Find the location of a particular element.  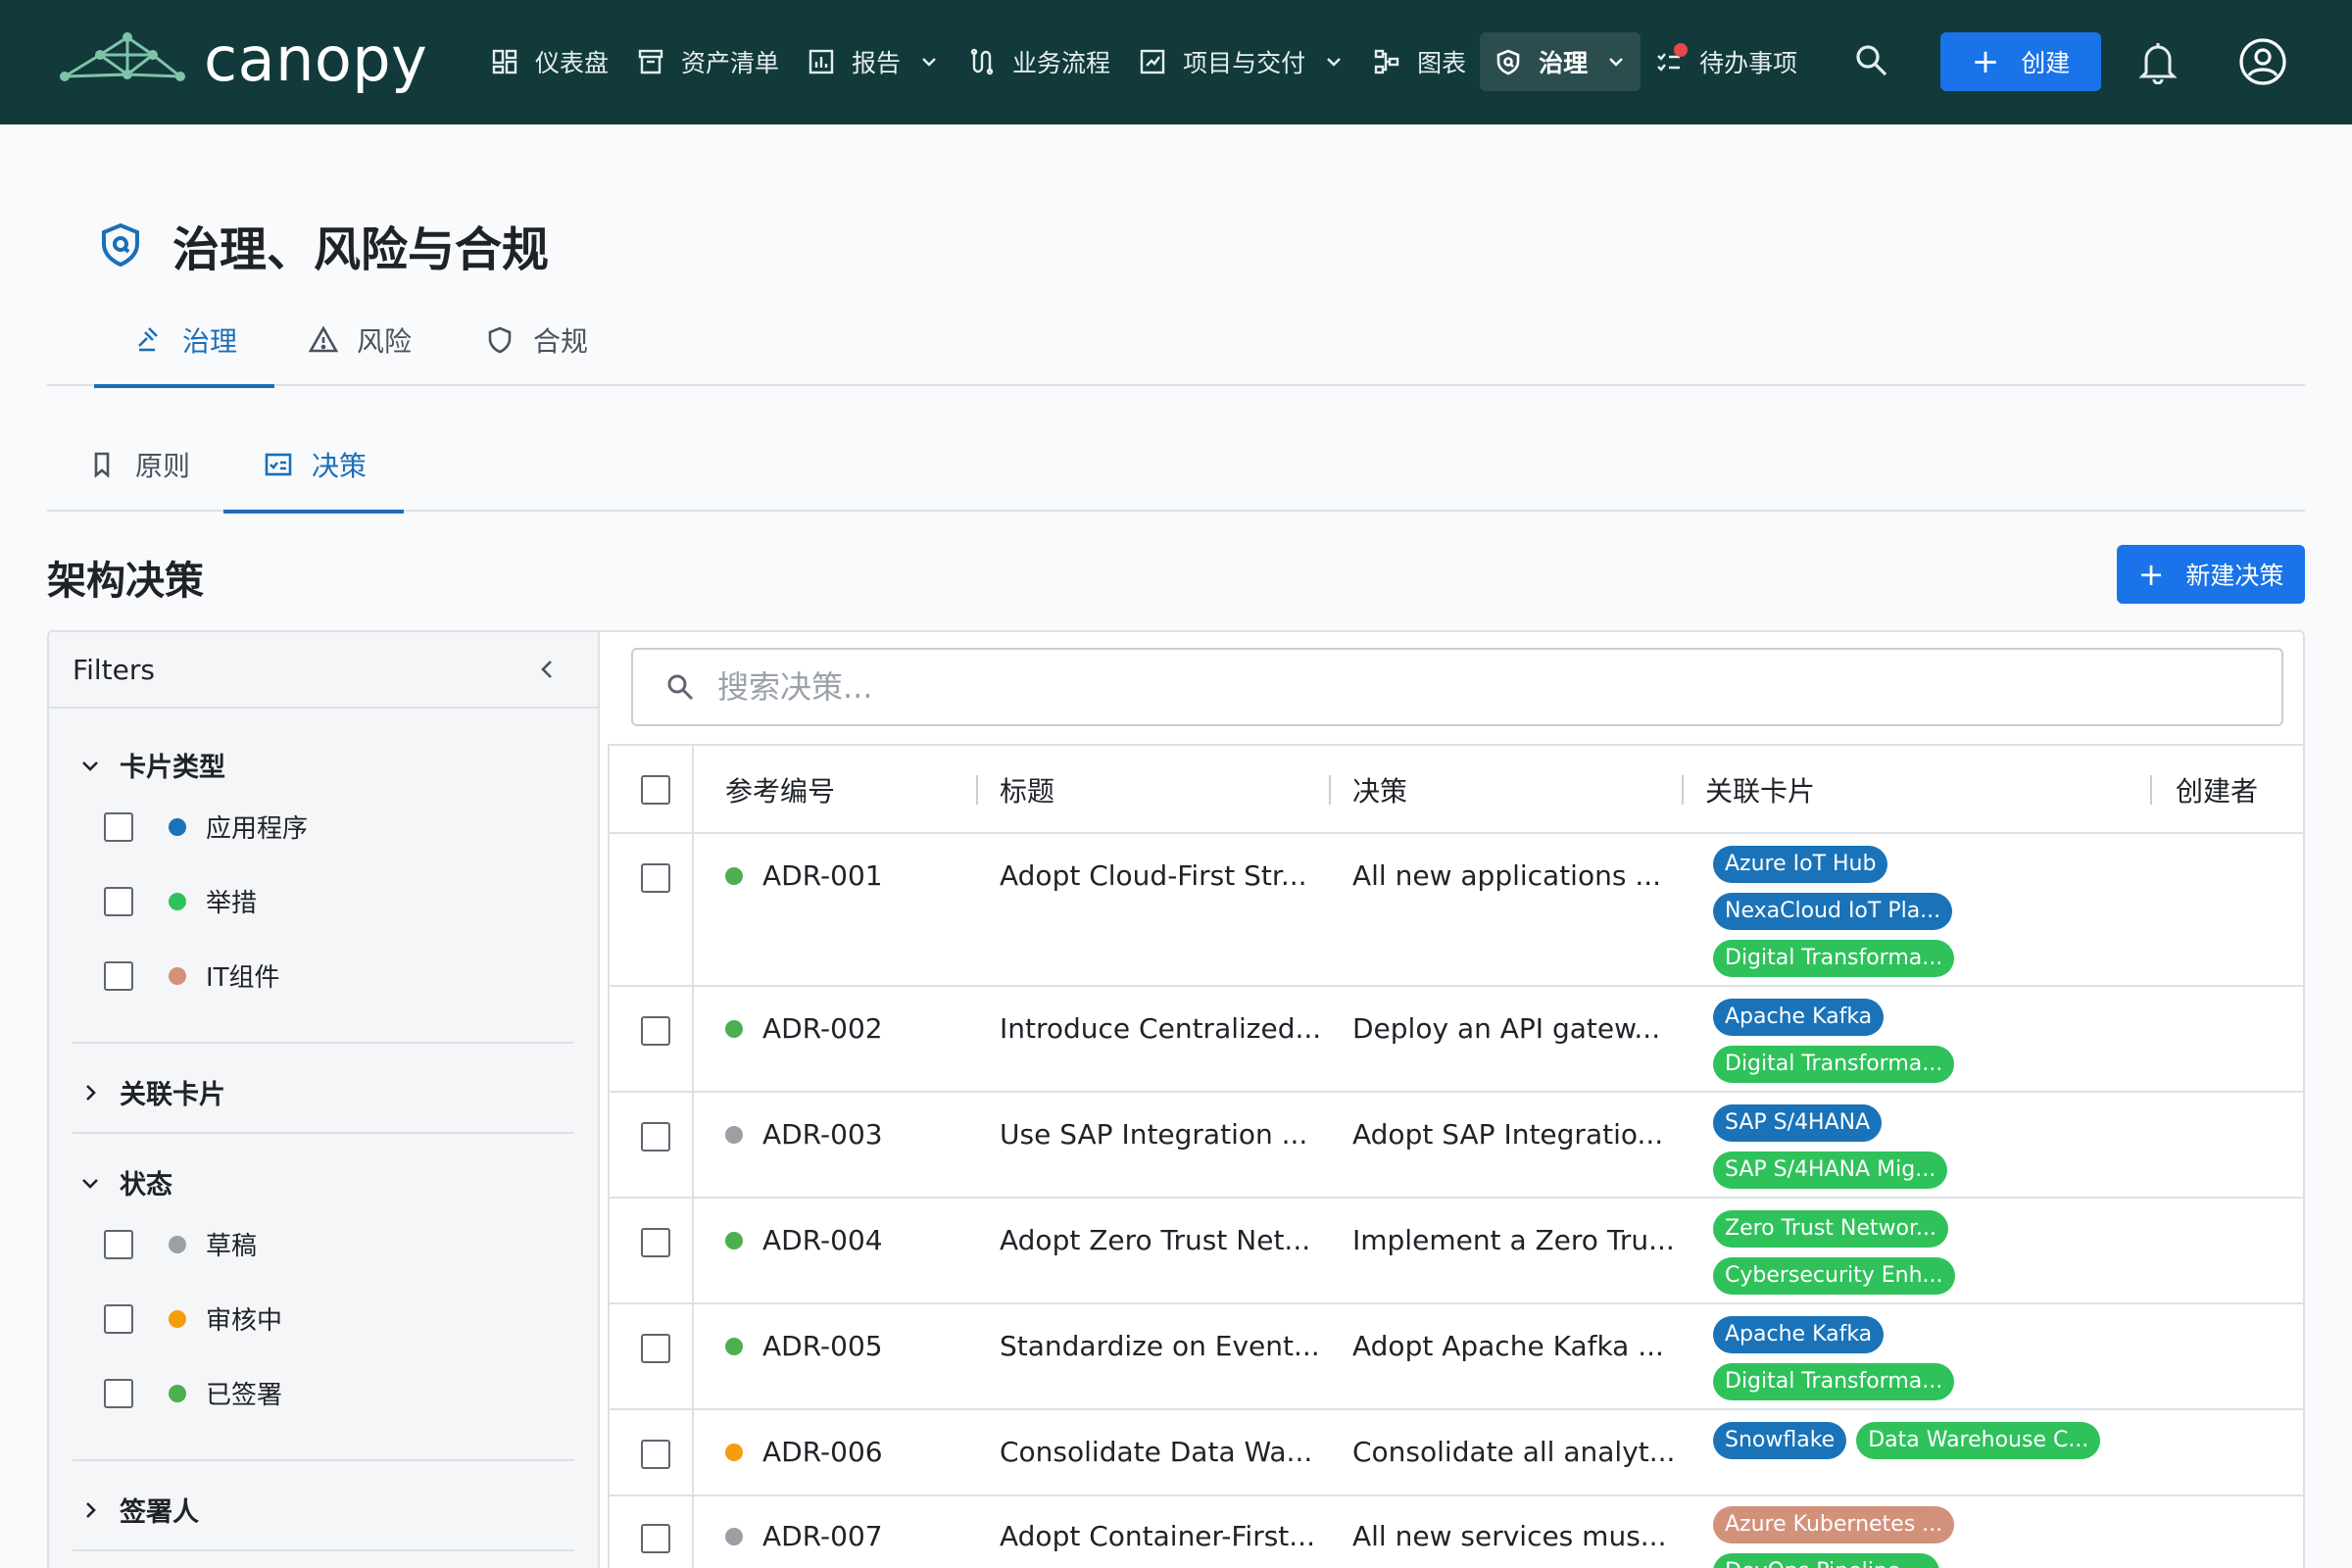

nav-business-process: 业务流程 is located at coordinates (1039, 61).